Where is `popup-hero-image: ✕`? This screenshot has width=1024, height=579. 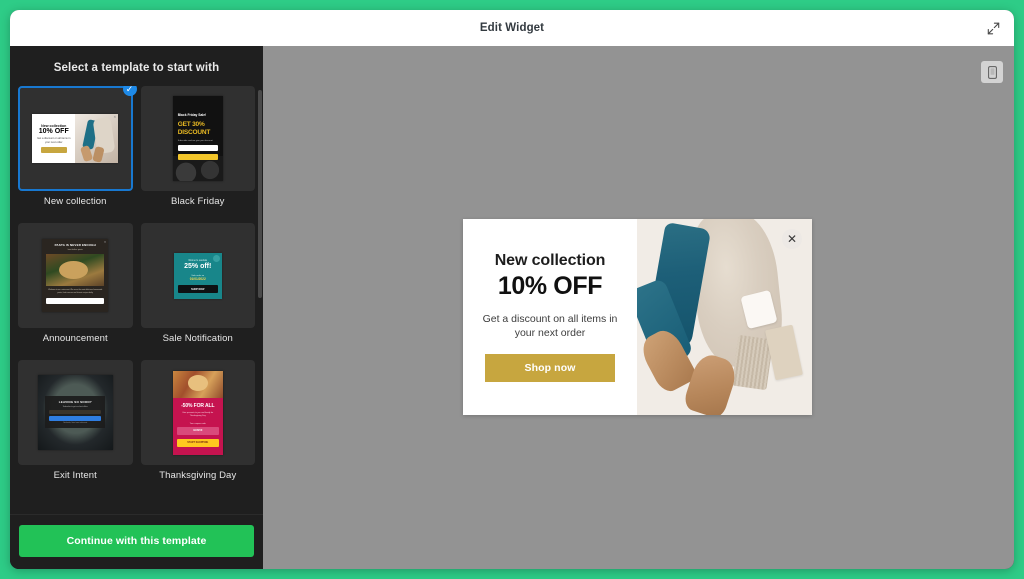
popup-hero-image: ✕ is located at coordinates (724, 317).